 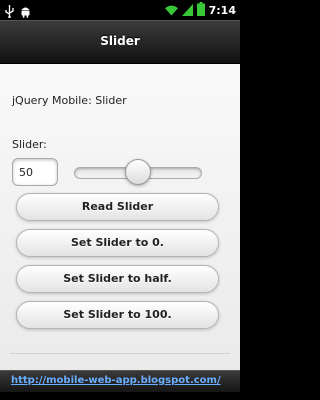 I want to click on intro-text: jQuery Mobile: Slider, so click(x=69, y=100).